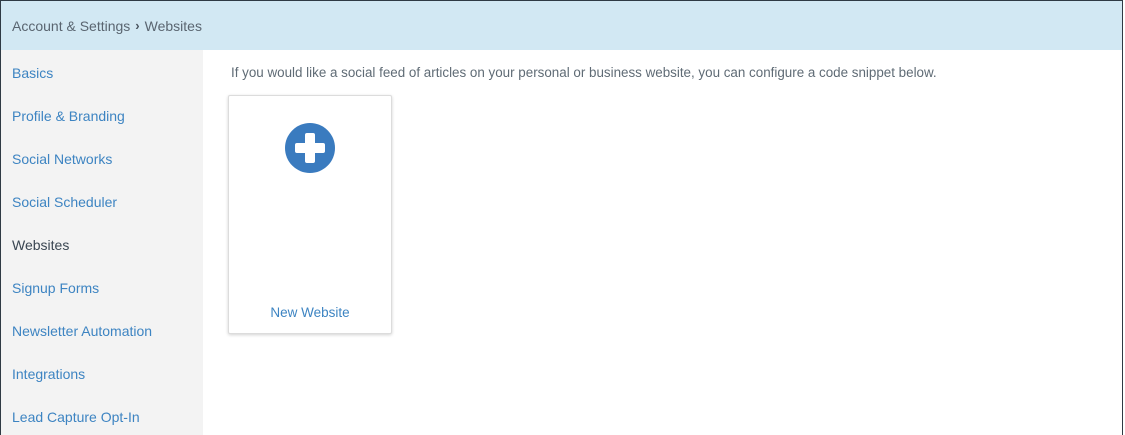 This screenshot has width=1125, height=435. What do you see at coordinates (76, 417) in the screenshot?
I see `sidebar-item-lead-capture-opt-in: Lead Capture Opt-In` at bounding box center [76, 417].